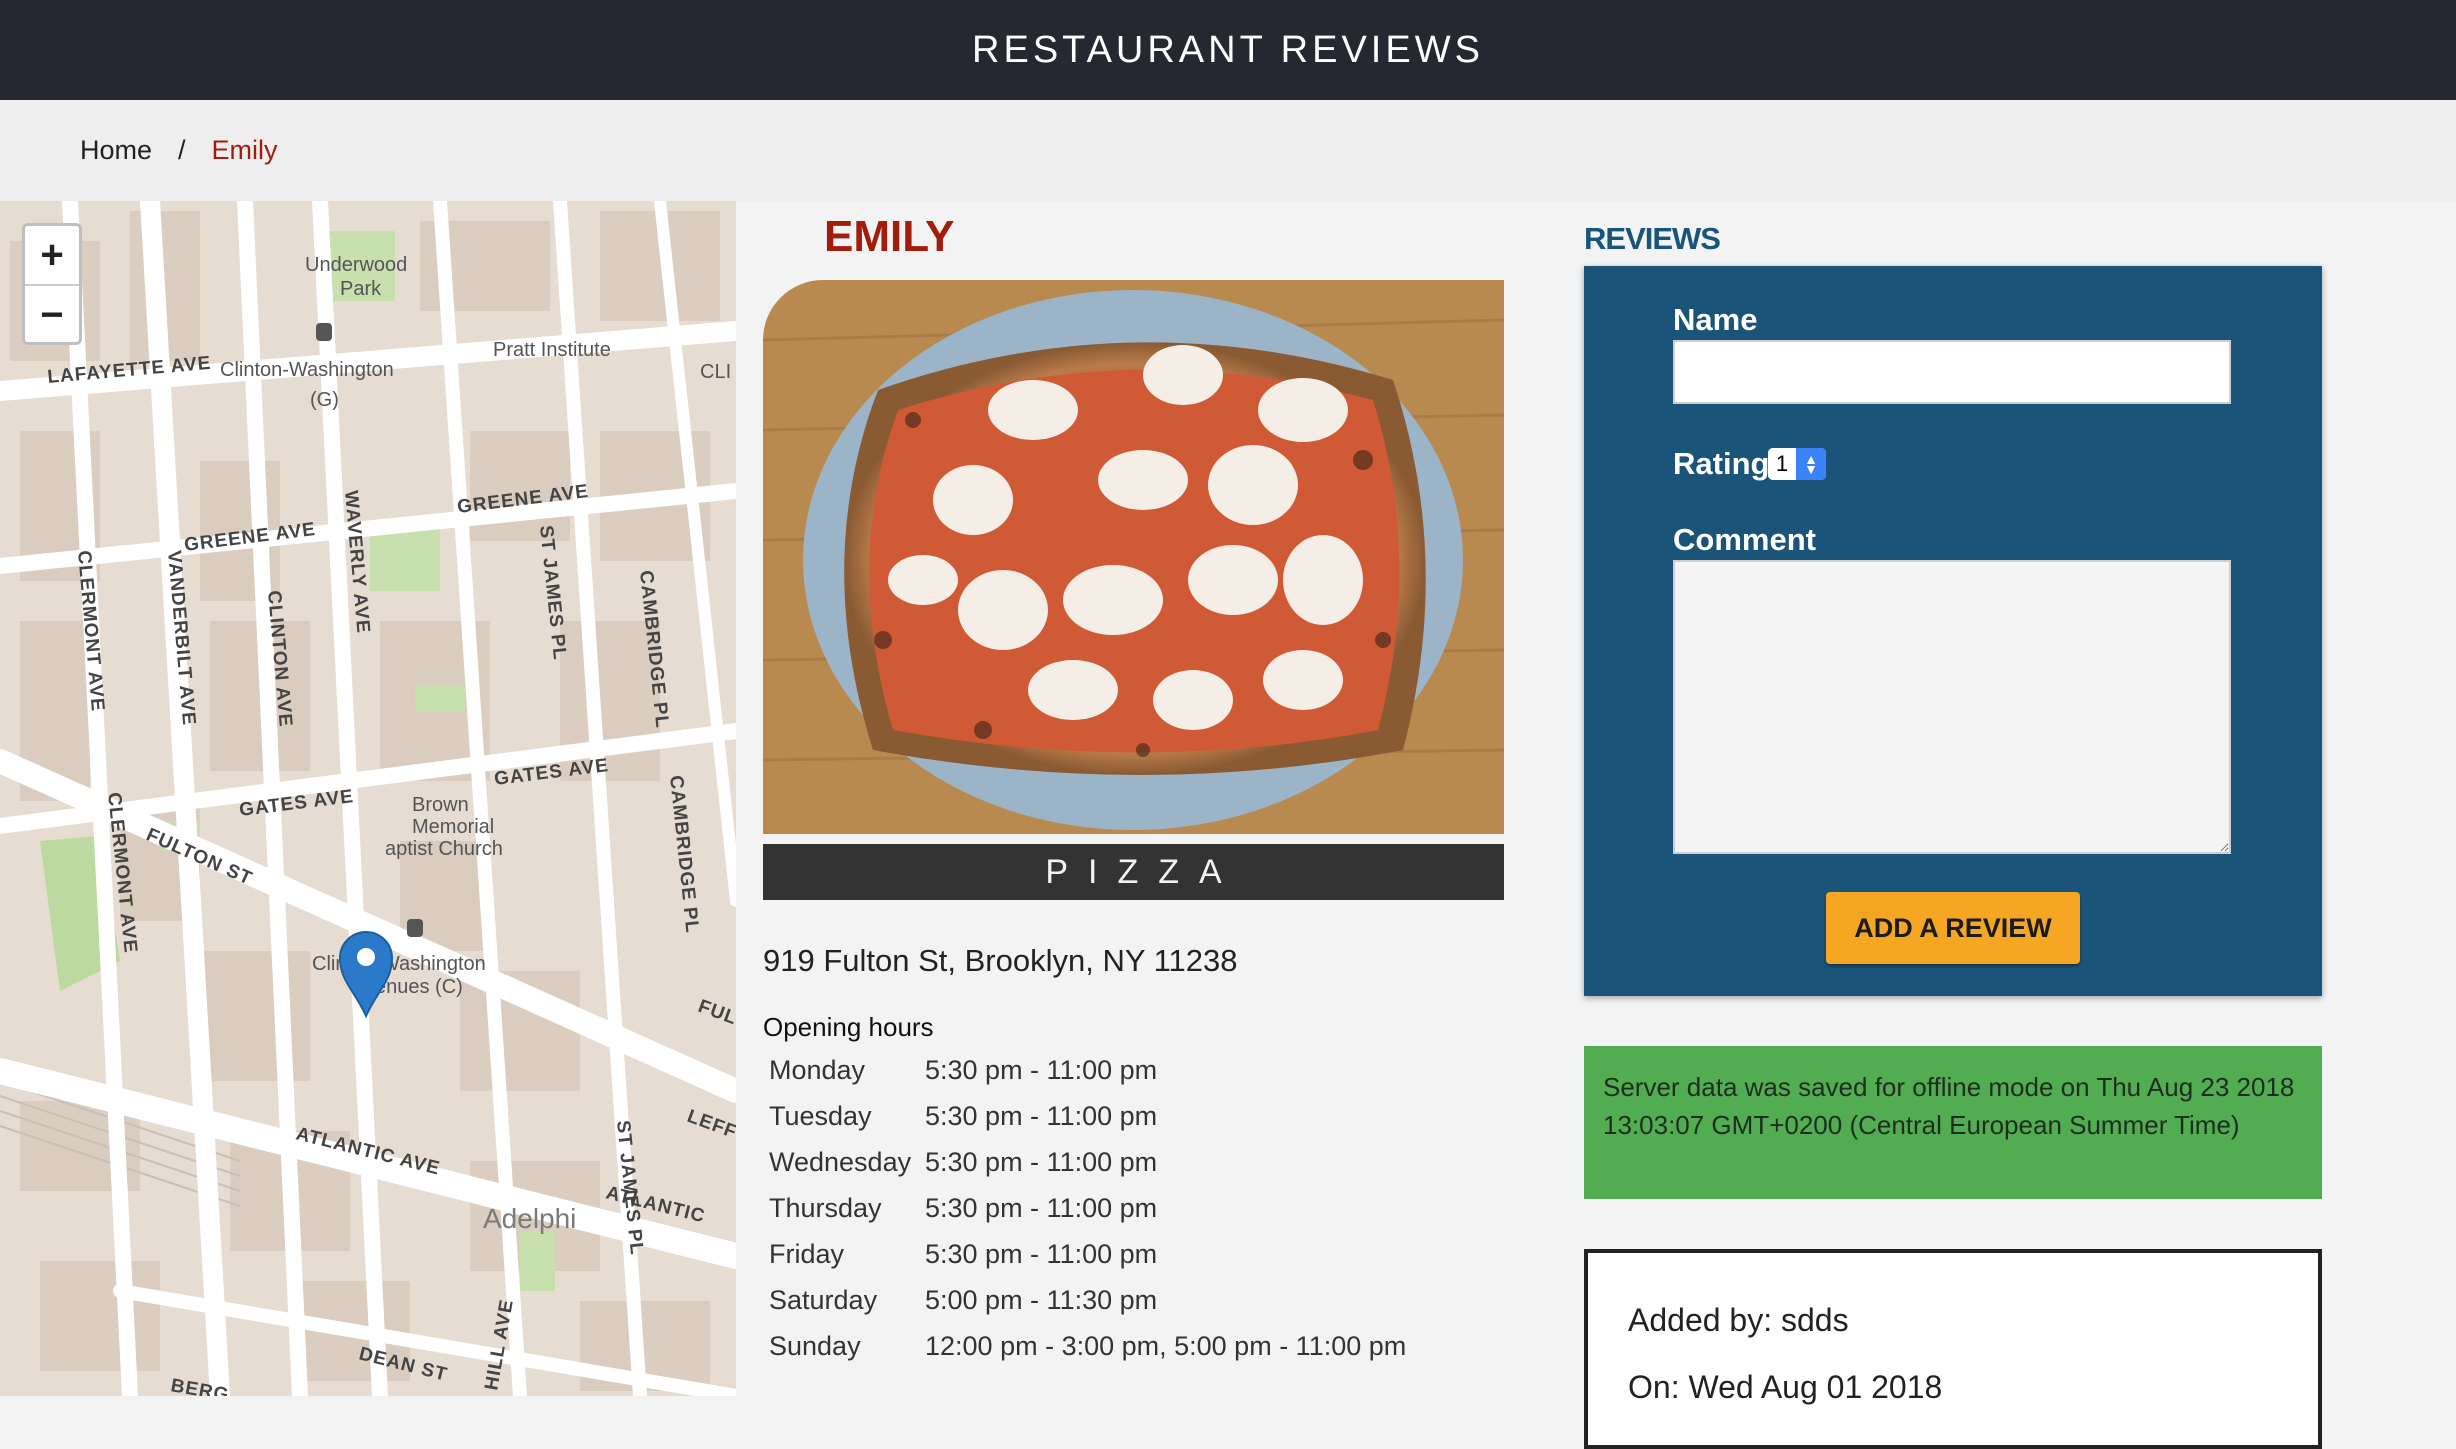 This screenshot has height=1449, width=2456. I want to click on hours-day: Monday, so click(817, 1069).